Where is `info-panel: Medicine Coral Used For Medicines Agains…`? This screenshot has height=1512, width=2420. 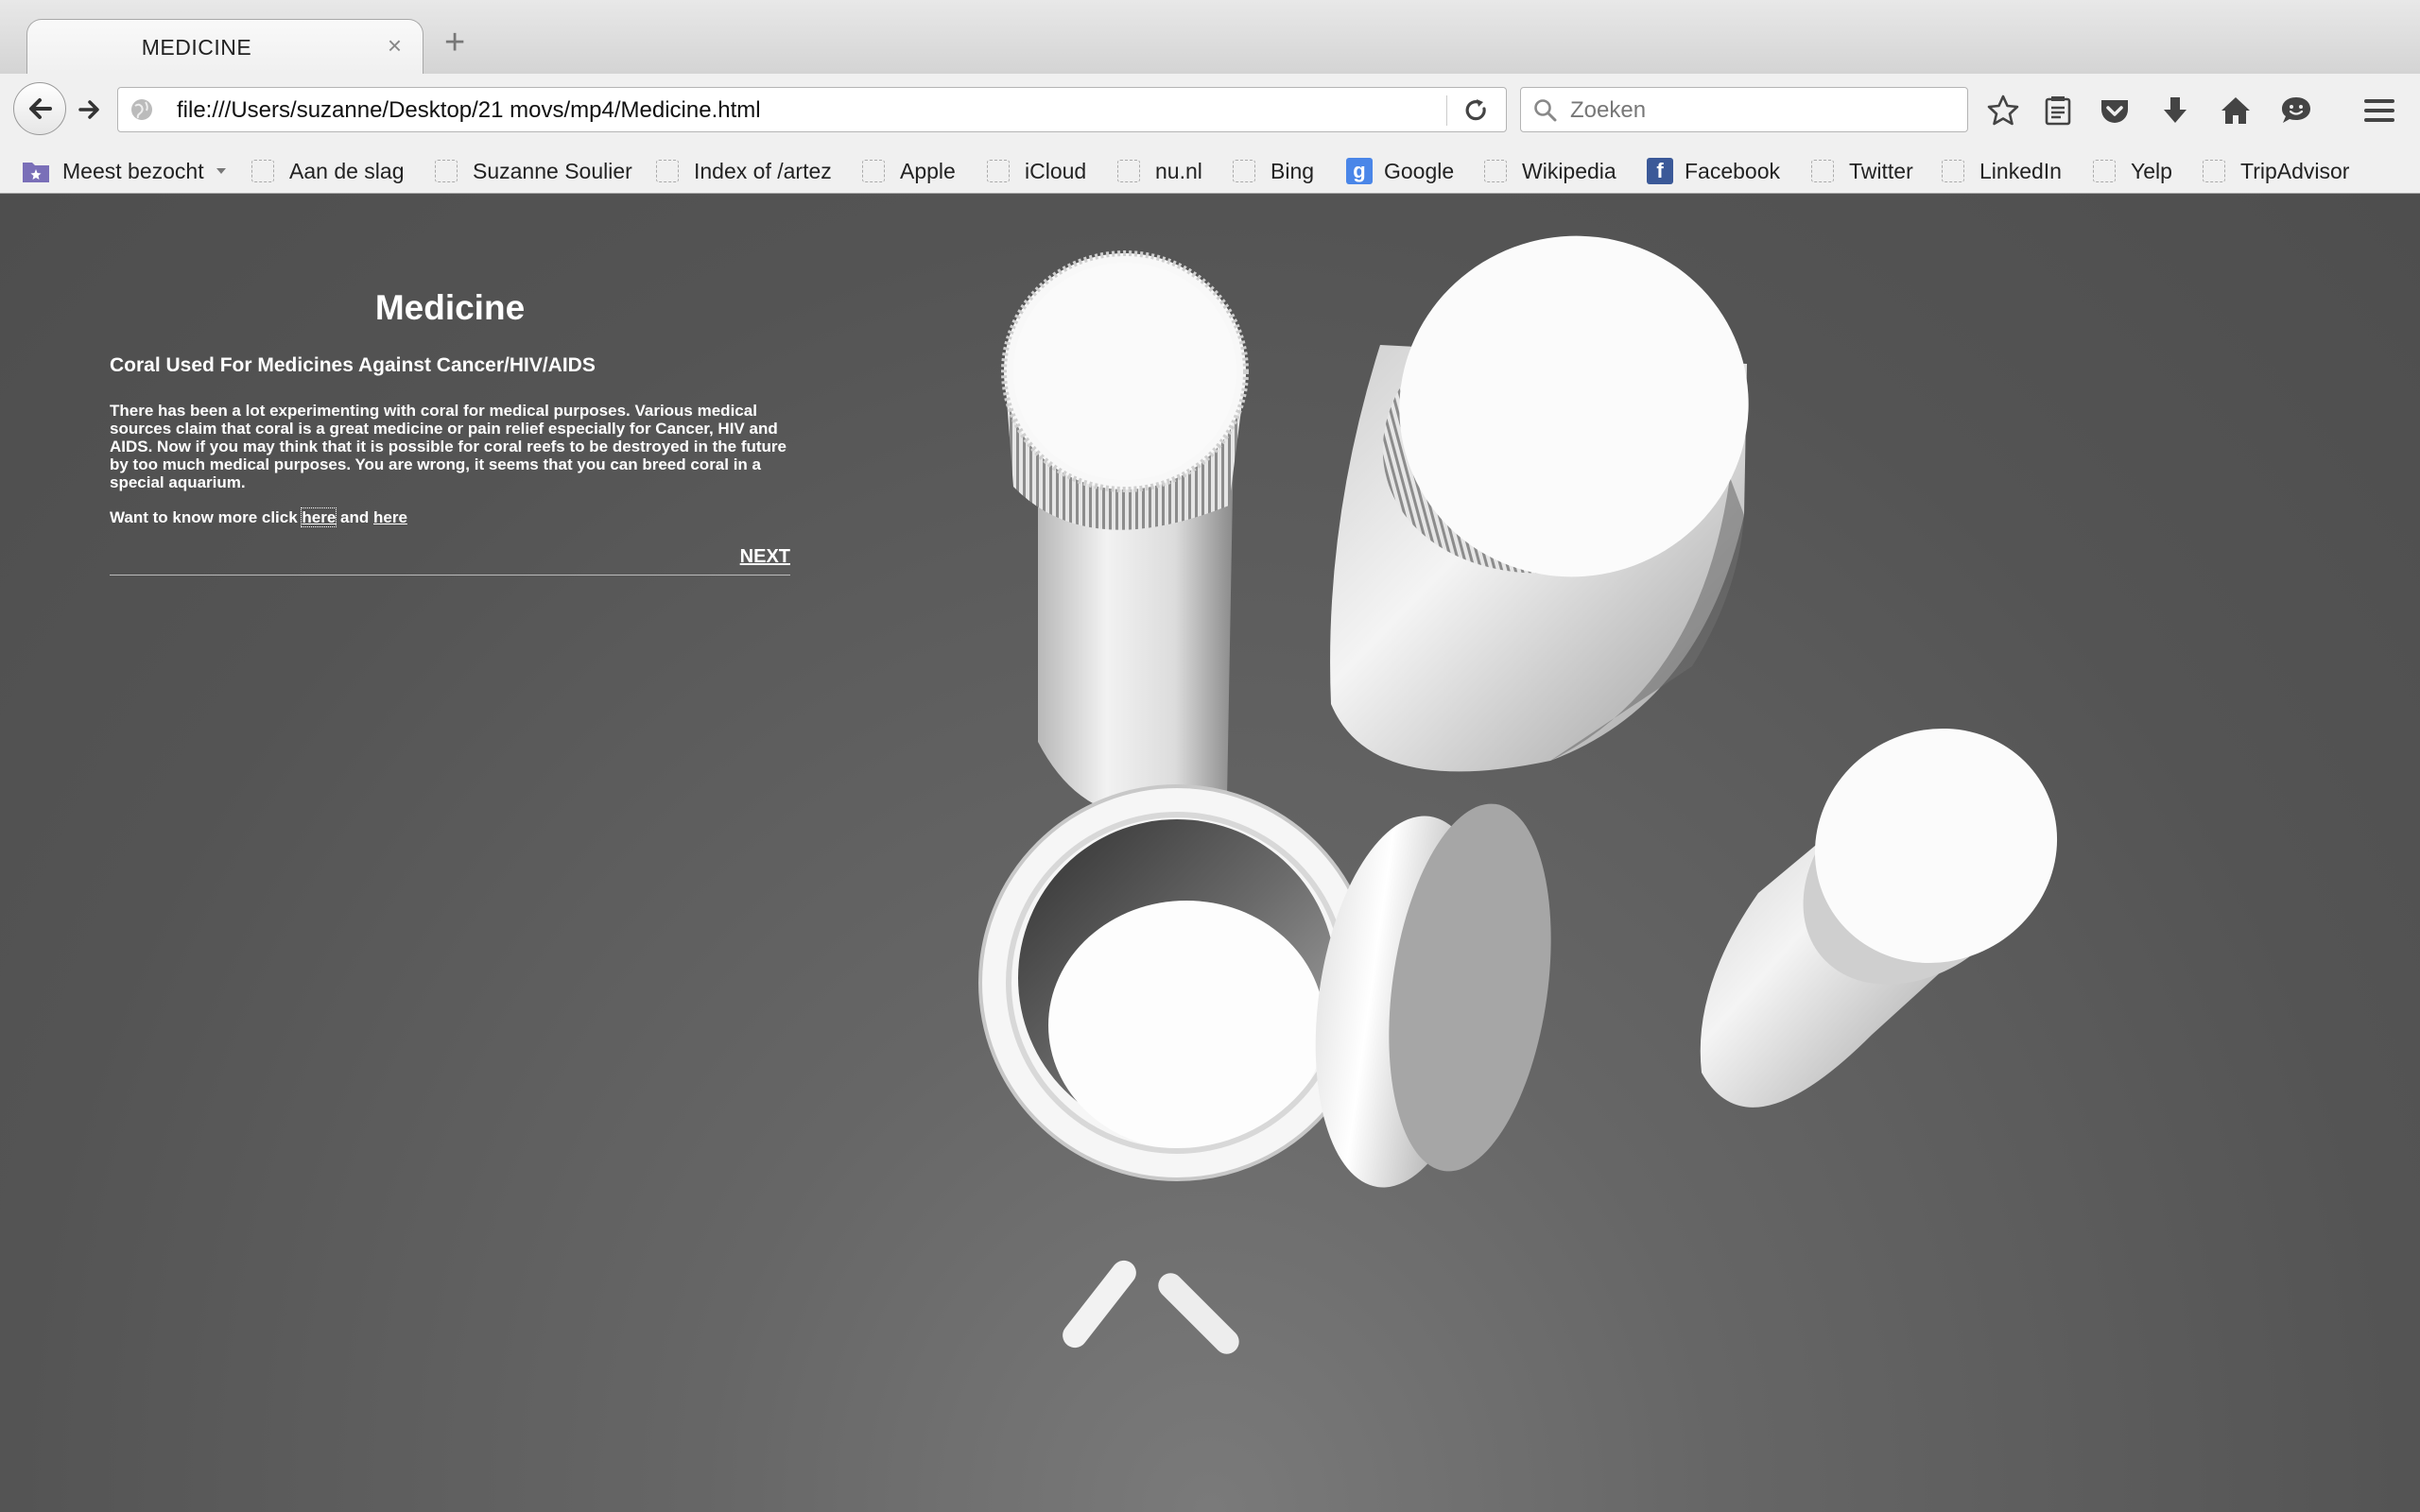
info-panel: Medicine Coral Used For Medicines Agains… is located at coordinates (450, 432).